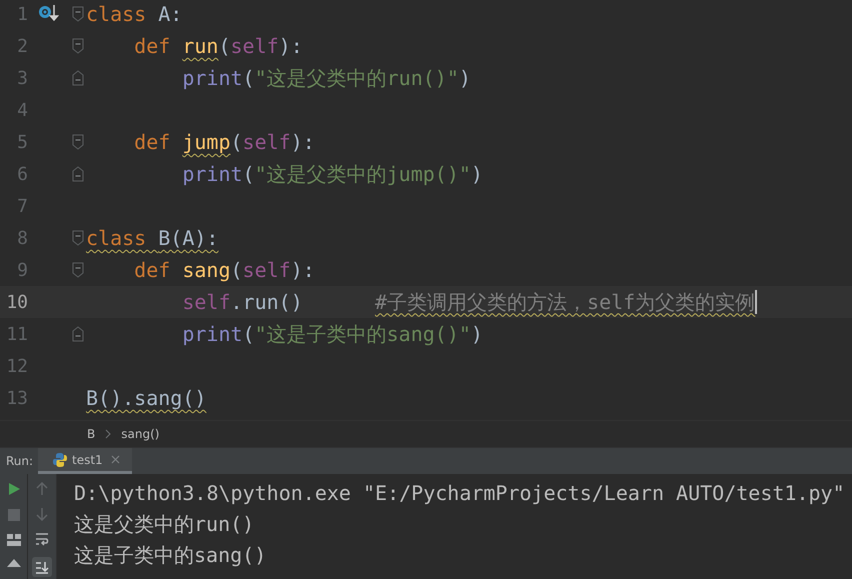 The height and width of the screenshot is (579, 852). What do you see at coordinates (146, 398) in the screenshot?
I see `code-line: B().sang()` at bounding box center [146, 398].